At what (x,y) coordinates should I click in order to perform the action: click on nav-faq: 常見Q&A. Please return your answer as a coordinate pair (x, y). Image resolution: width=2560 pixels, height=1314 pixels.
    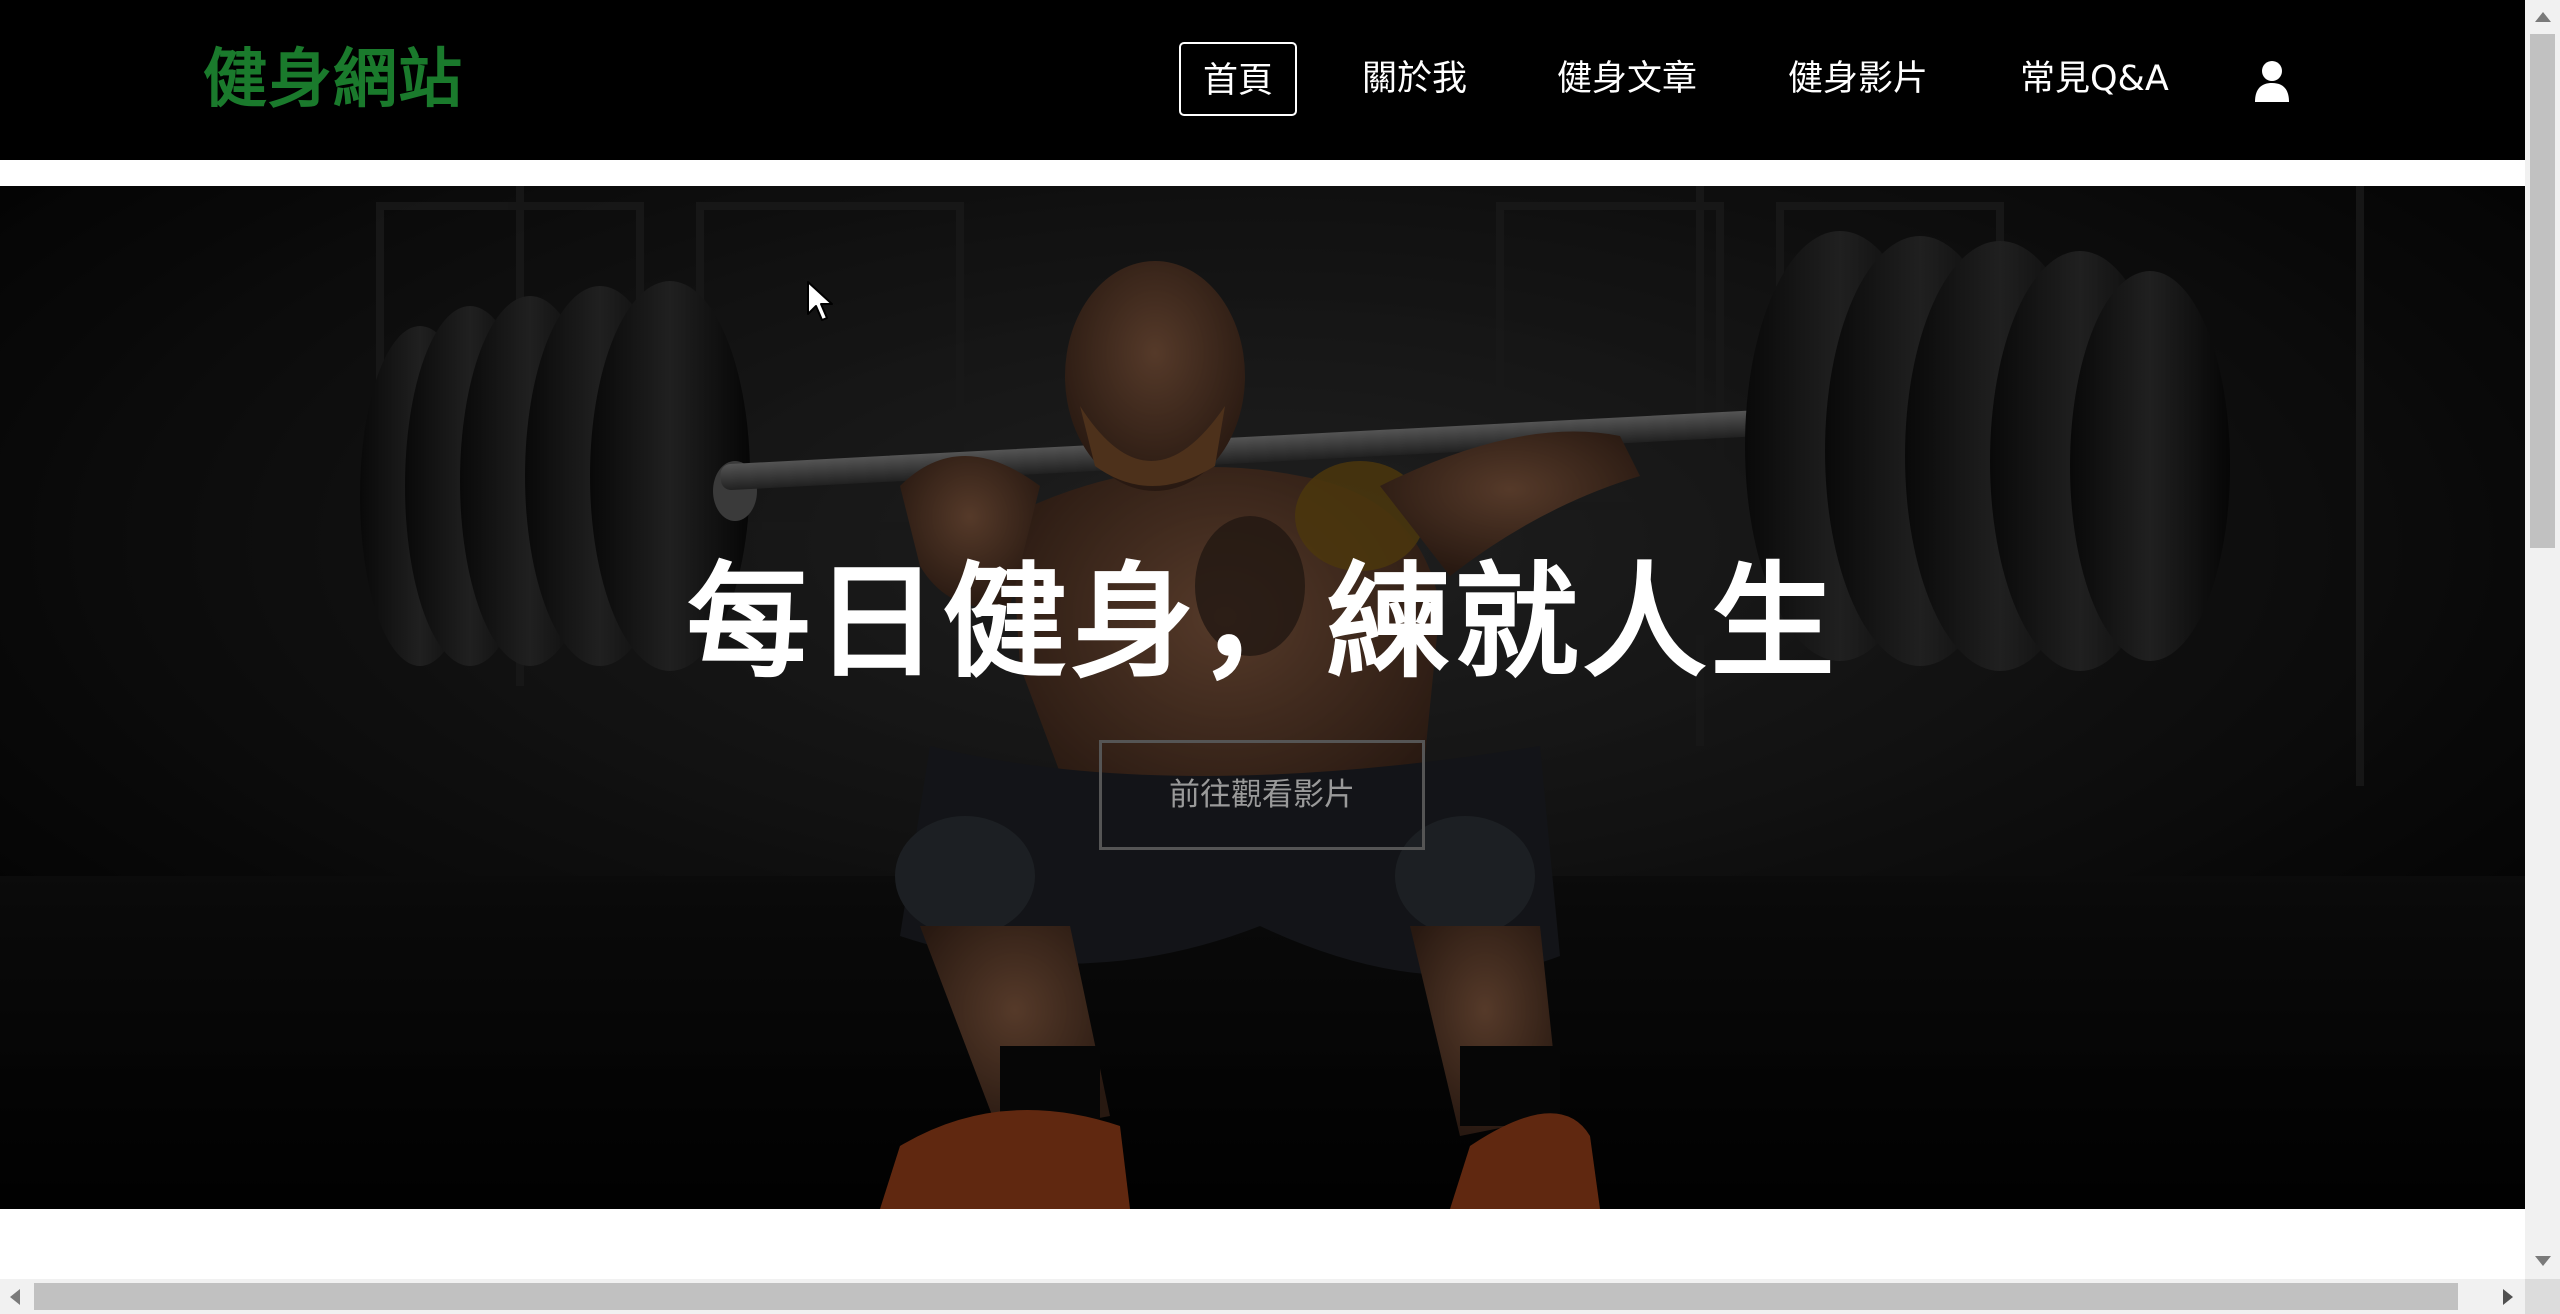
    Looking at the image, I should click on (2094, 79).